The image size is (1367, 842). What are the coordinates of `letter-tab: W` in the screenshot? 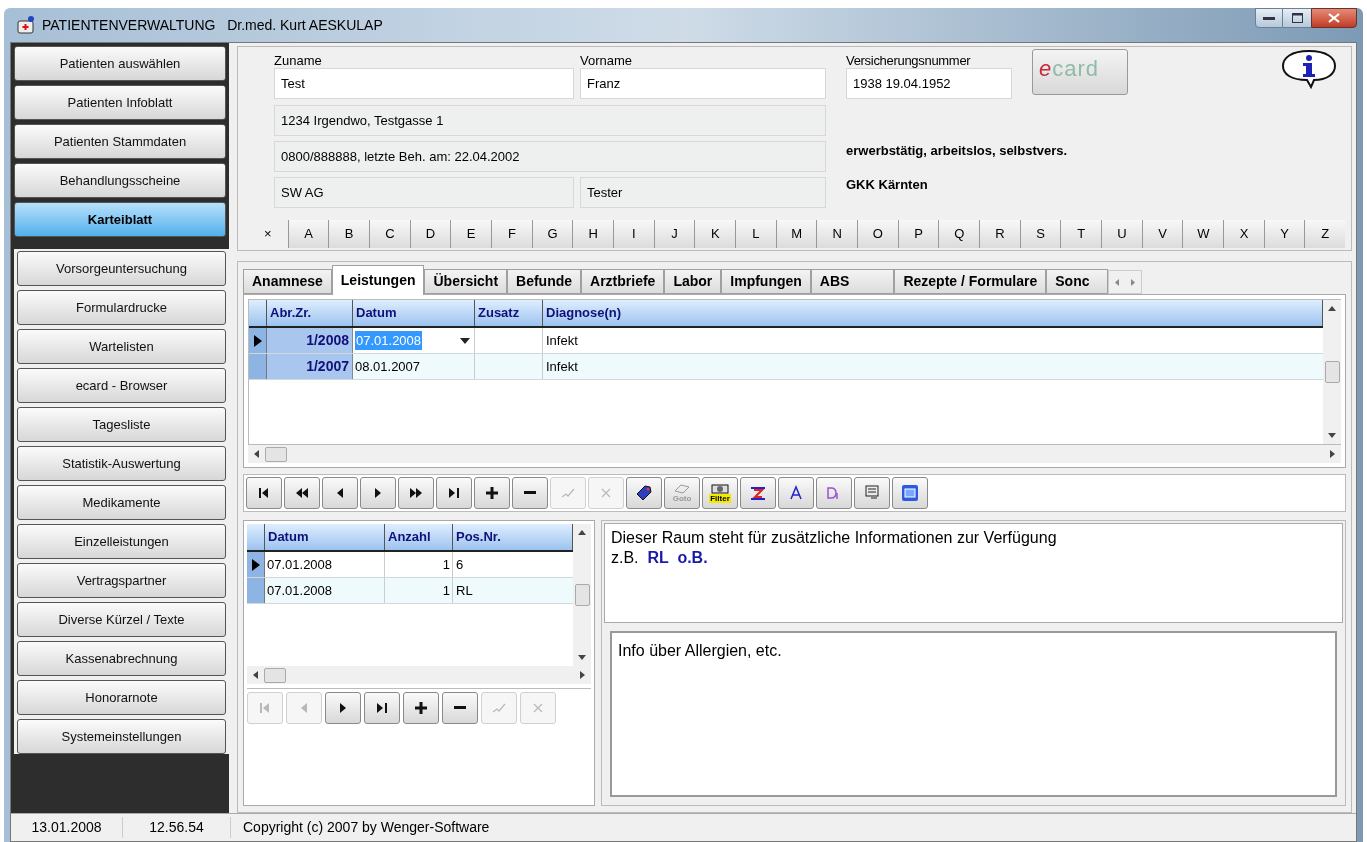 It's located at (1203, 234).